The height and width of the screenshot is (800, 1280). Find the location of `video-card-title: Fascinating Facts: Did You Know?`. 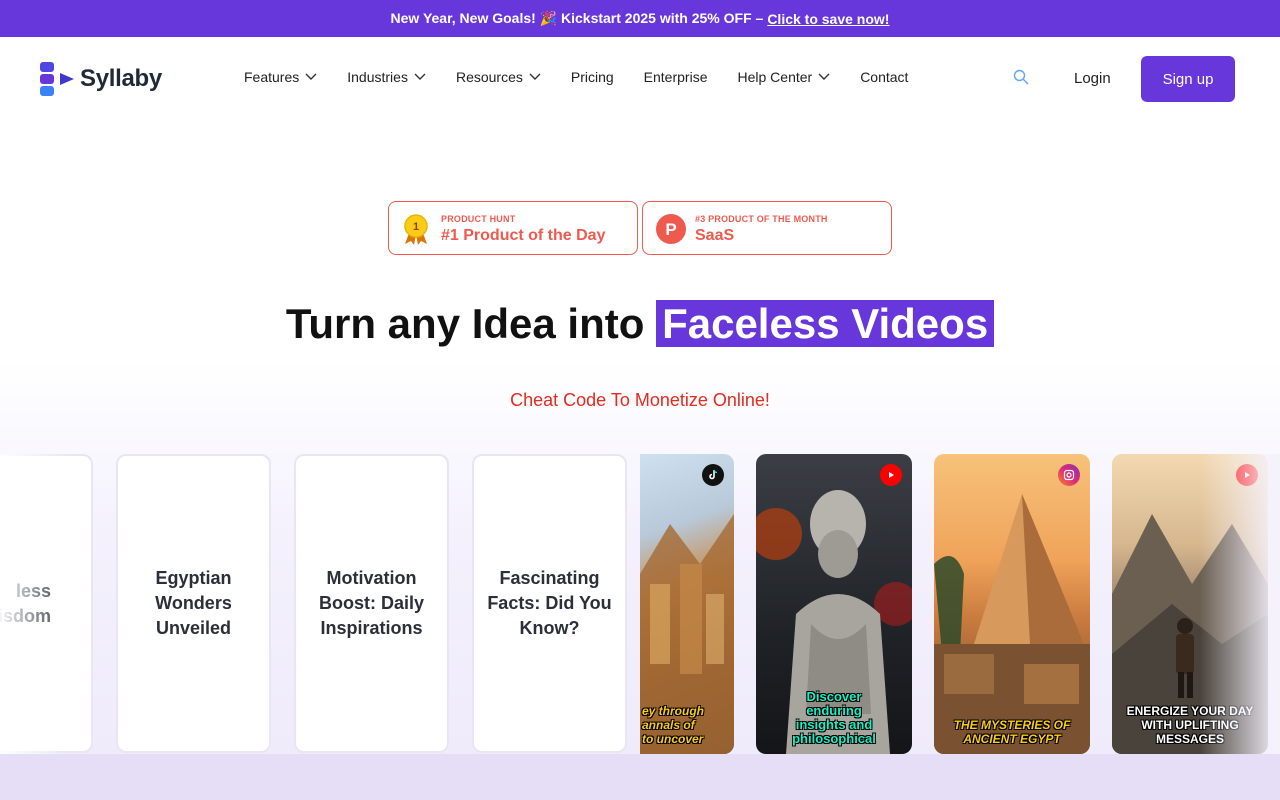

video-card-title: Fascinating Facts: Did You Know? is located at coordinates (549, 603).